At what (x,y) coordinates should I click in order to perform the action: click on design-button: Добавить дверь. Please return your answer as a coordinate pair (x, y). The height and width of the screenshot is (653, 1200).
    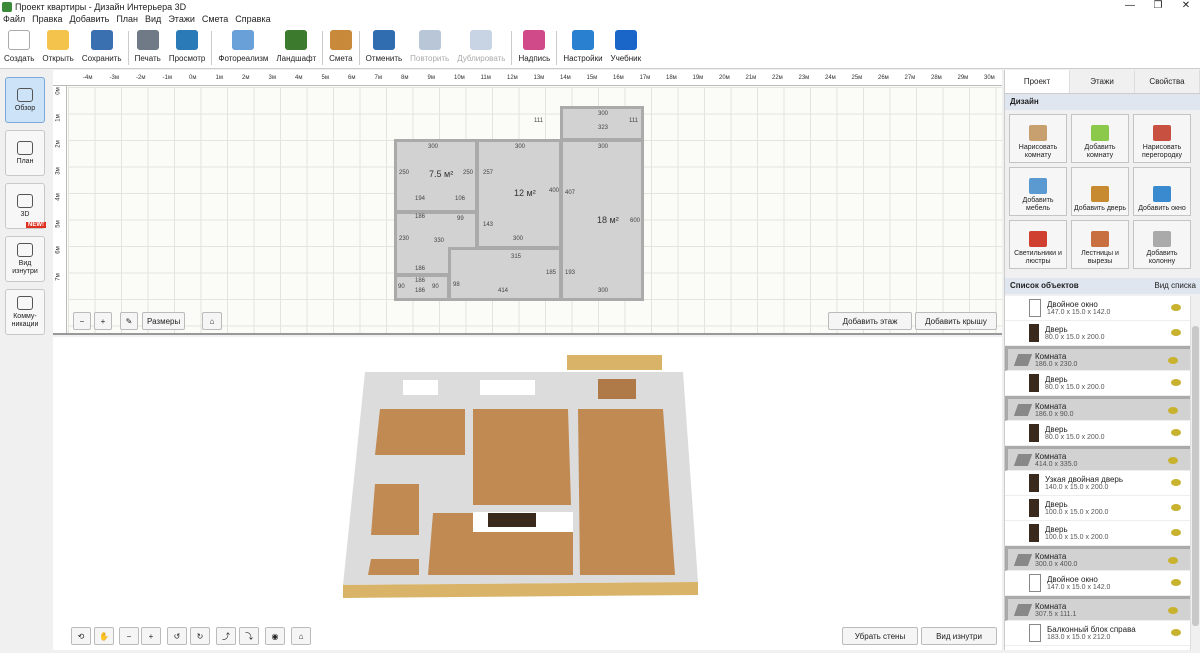
    Looking at the image, I should click on (1100, 191).